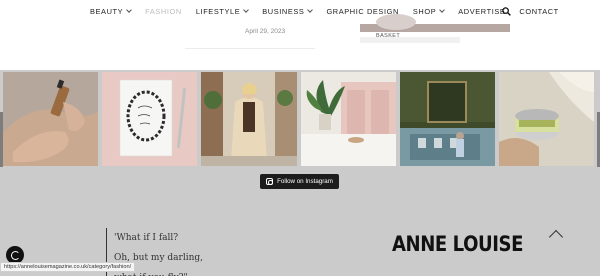 The image size is (600, 276). I want to click on post-date: April 29, 2023, so click(265, 31).